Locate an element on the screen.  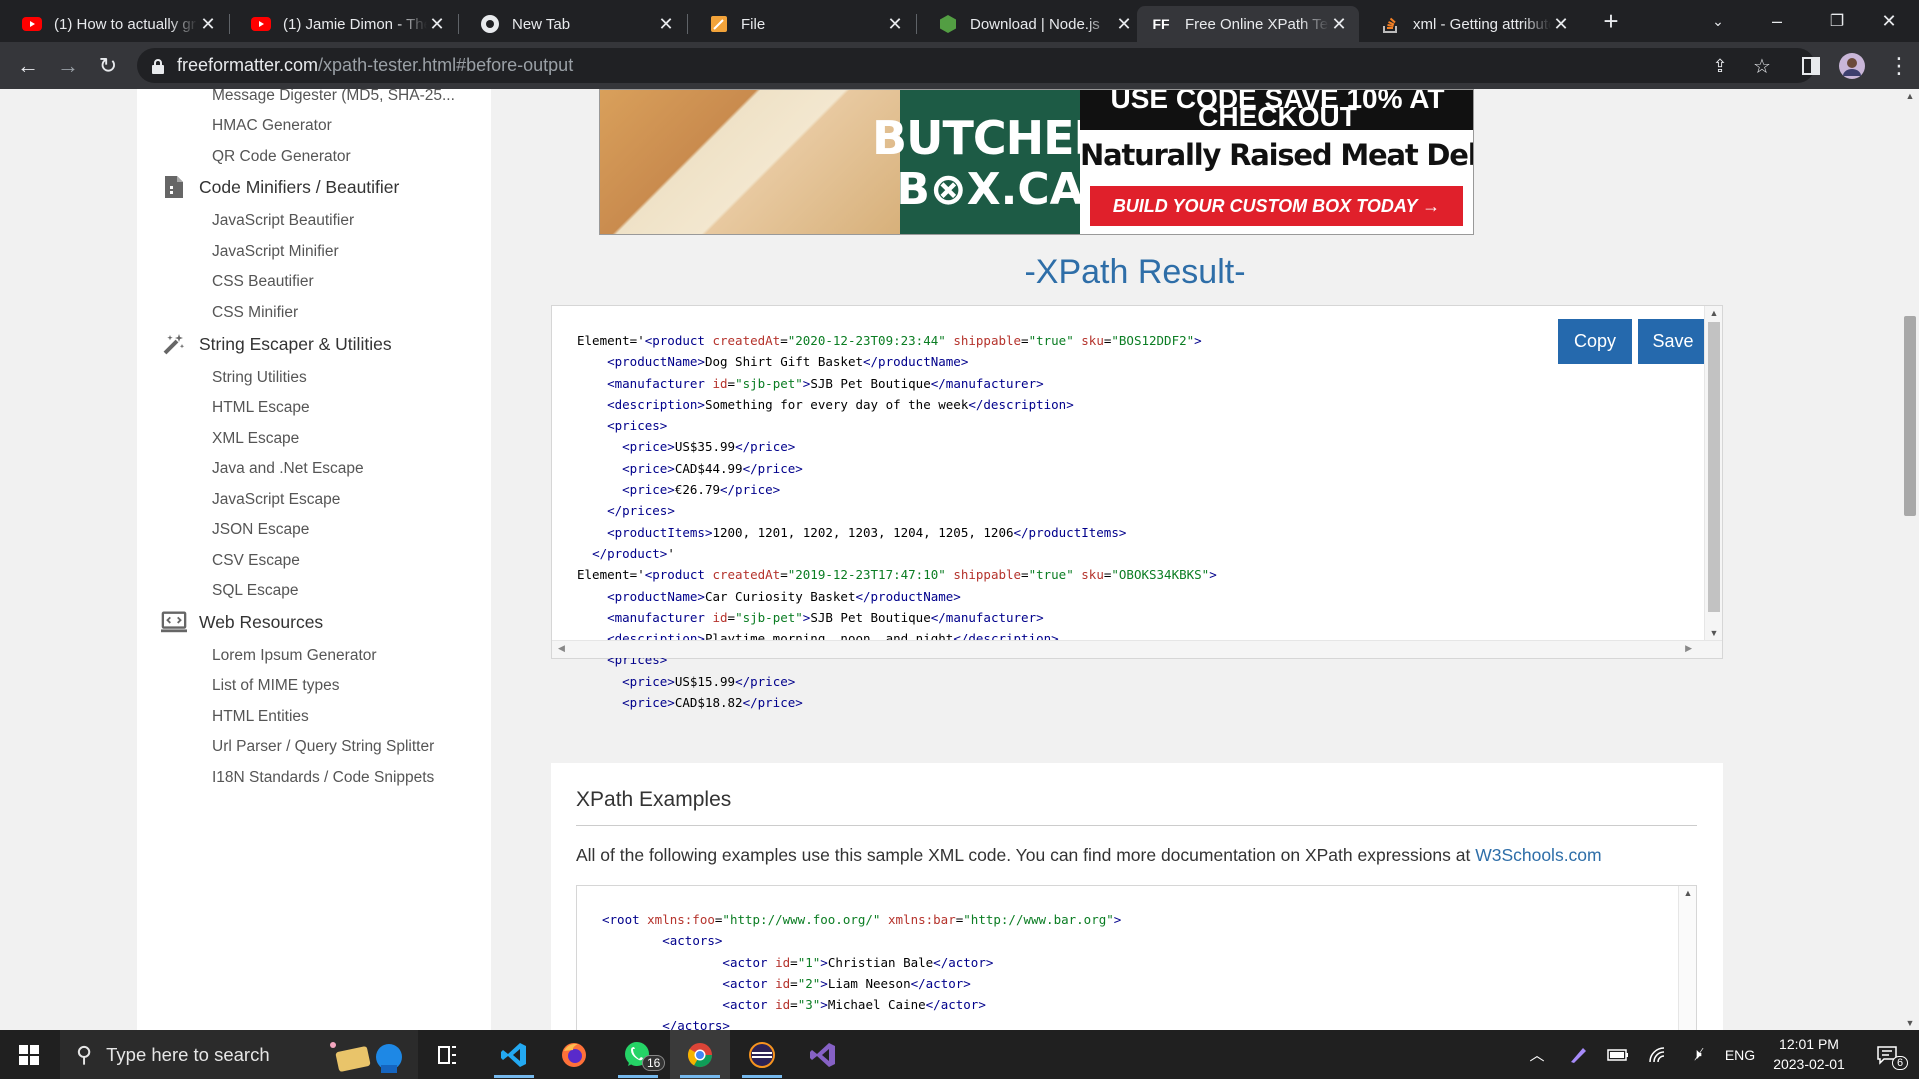
sidebar-category-code-minifiers: Code Minifiers / Beautifier is located at coordinates (280, 187).